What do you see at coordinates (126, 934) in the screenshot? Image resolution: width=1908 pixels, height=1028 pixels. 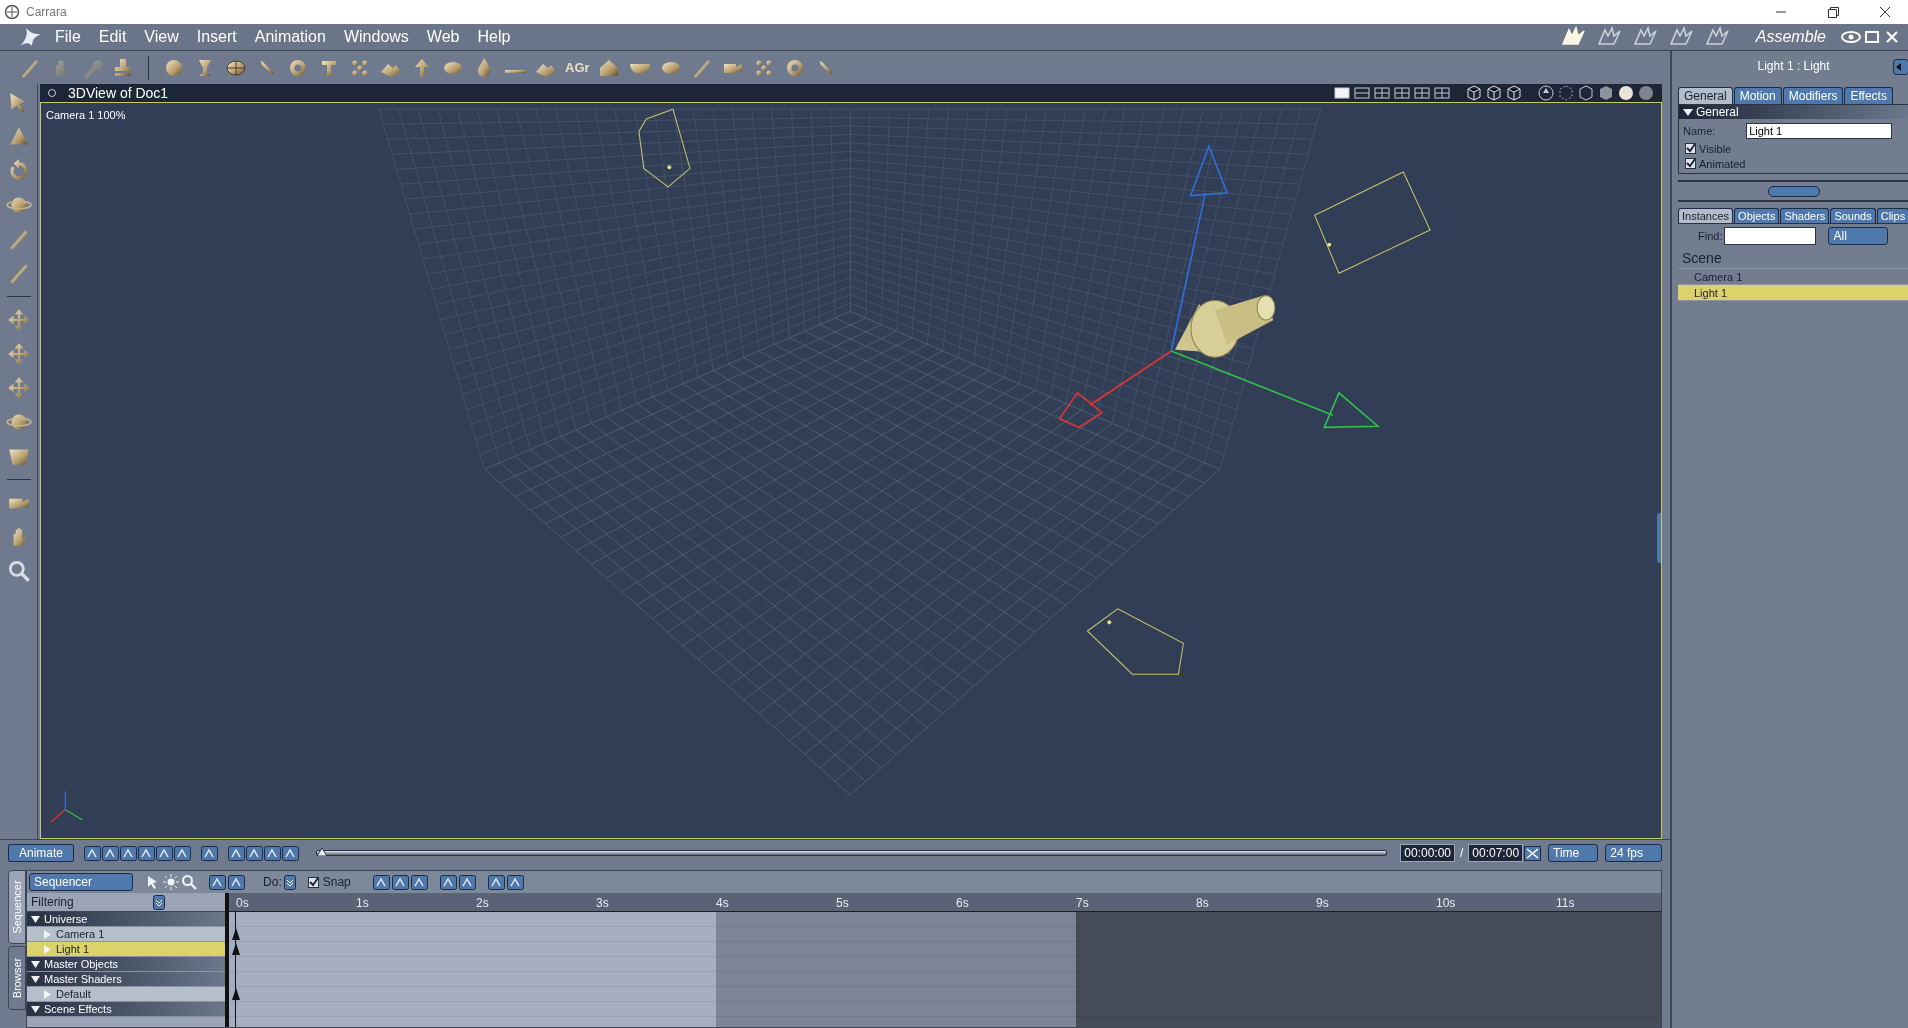 I see `tree-item: Camera 1` at bounding box center [126, 934].